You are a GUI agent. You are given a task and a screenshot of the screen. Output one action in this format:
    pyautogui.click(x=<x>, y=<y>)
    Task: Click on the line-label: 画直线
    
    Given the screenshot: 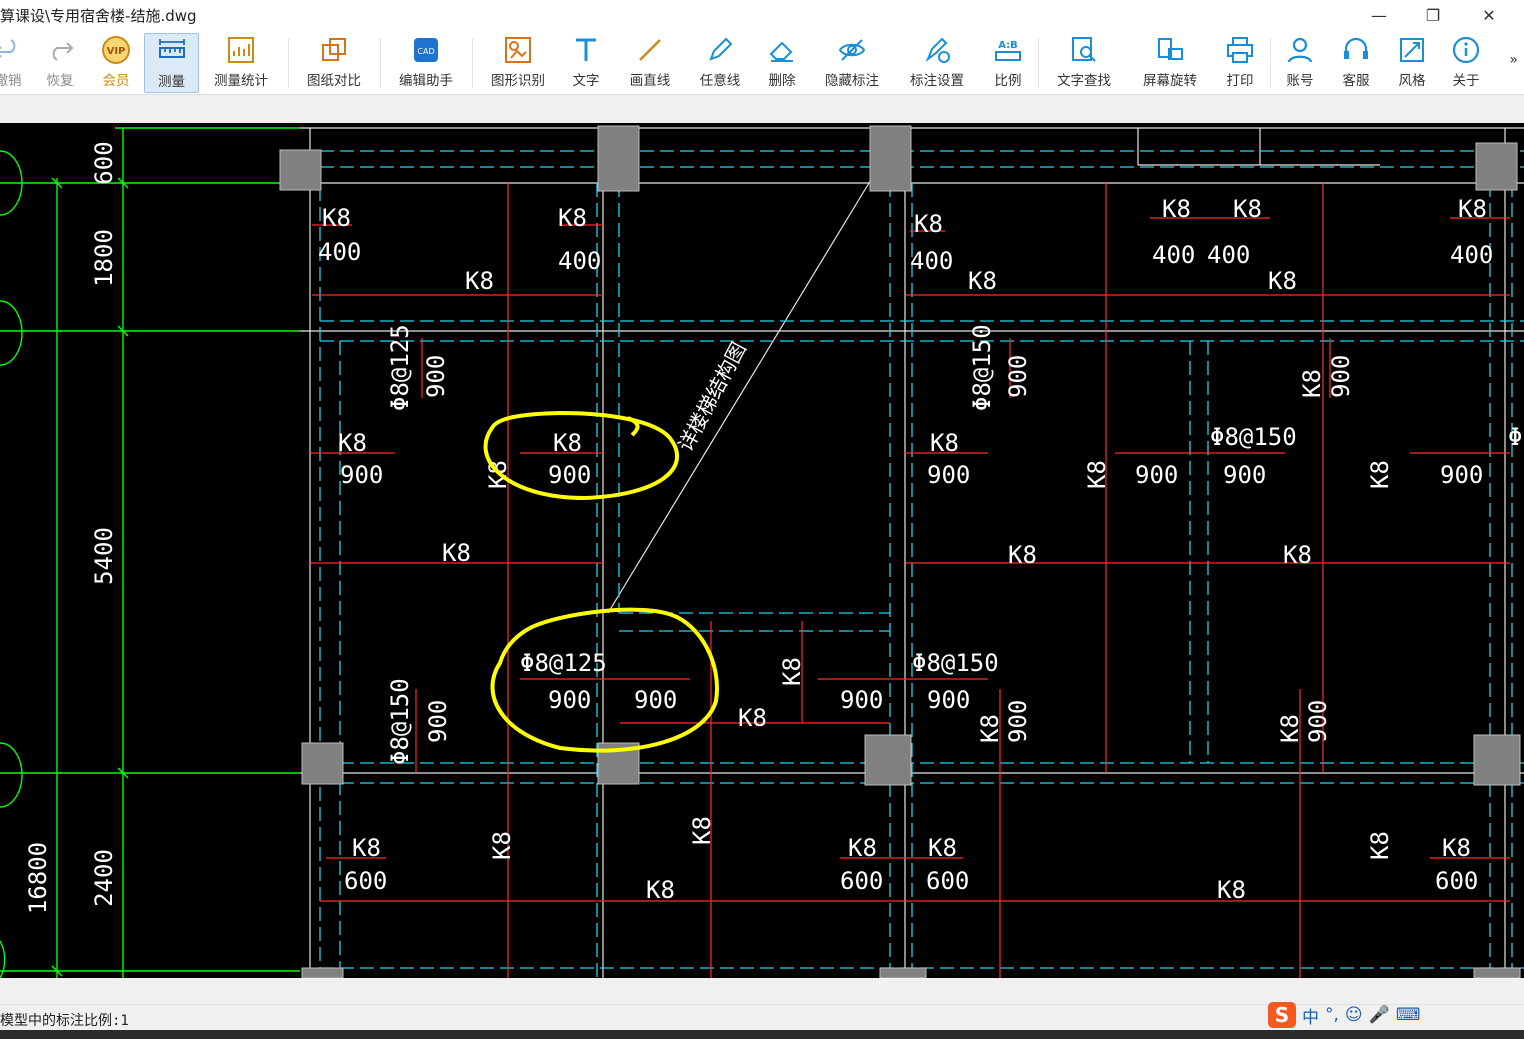 What is the action you would take?
    pyautogui.click(x=650, y=81)
    